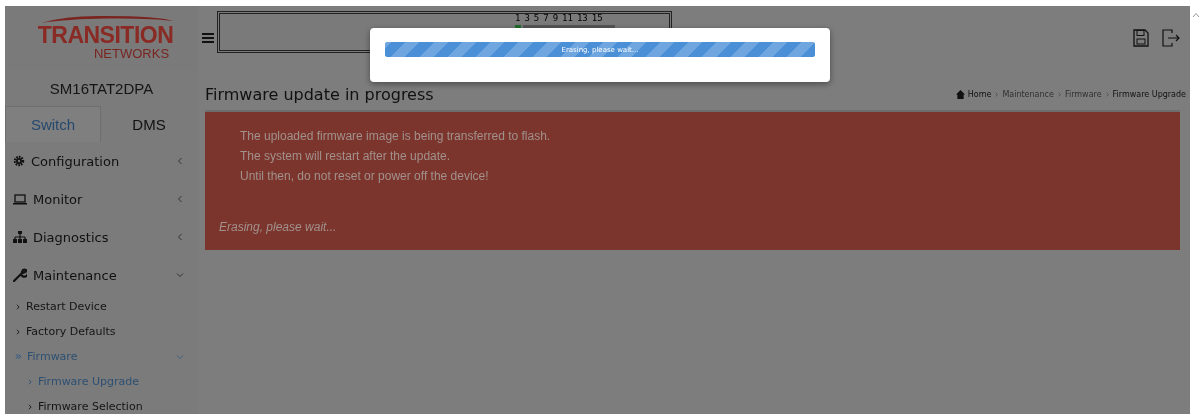 The height and width of the screenshot is (414, 1201). Describe the element at coordinates (19, 161) in the screenshot. I see `gear-icon` at that location.